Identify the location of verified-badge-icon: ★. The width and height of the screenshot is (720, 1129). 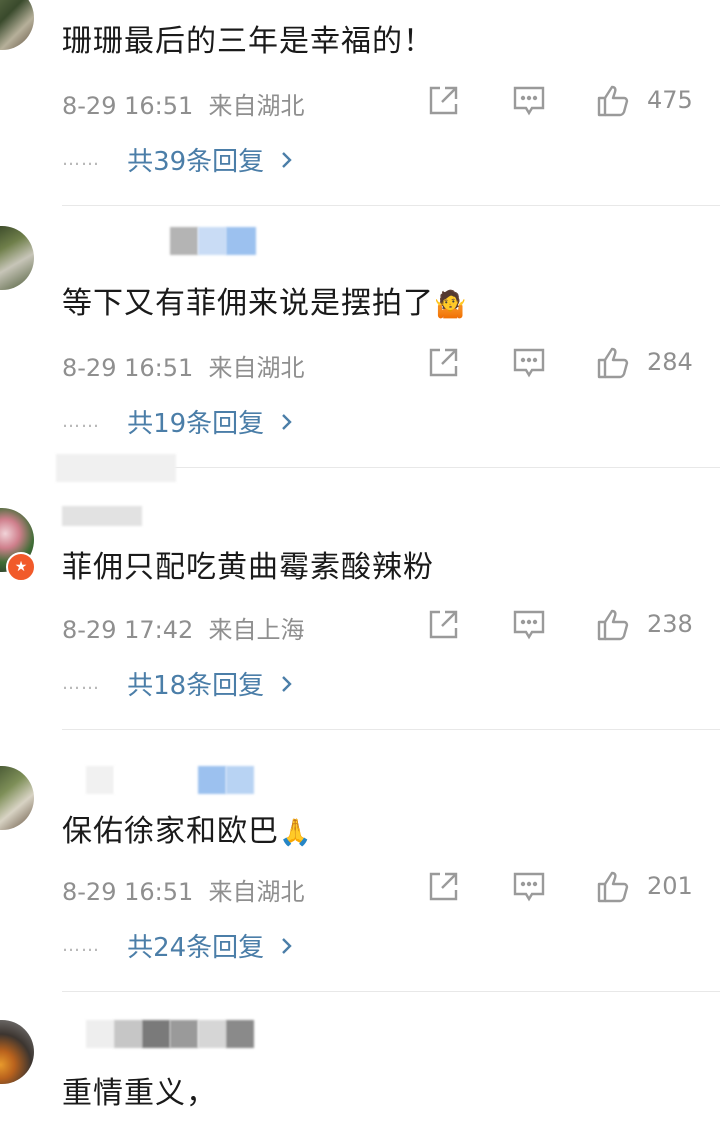
(21, 567).